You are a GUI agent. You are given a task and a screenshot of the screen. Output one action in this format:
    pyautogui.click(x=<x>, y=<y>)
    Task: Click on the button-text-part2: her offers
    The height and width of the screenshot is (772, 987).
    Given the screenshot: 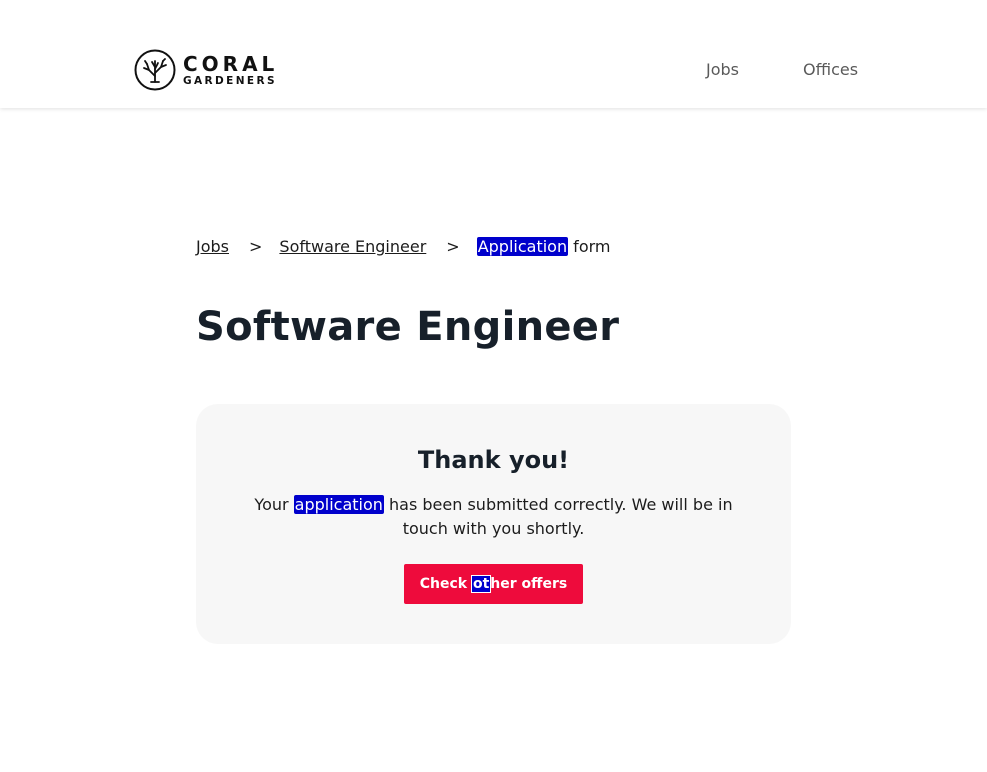 What is the action you would take?
    pyautogui.click(x=529, y=584)
    